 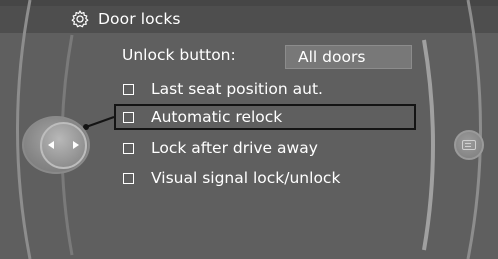 I want to click on option-label: Last seat position aut., so click(x=237, y=89).